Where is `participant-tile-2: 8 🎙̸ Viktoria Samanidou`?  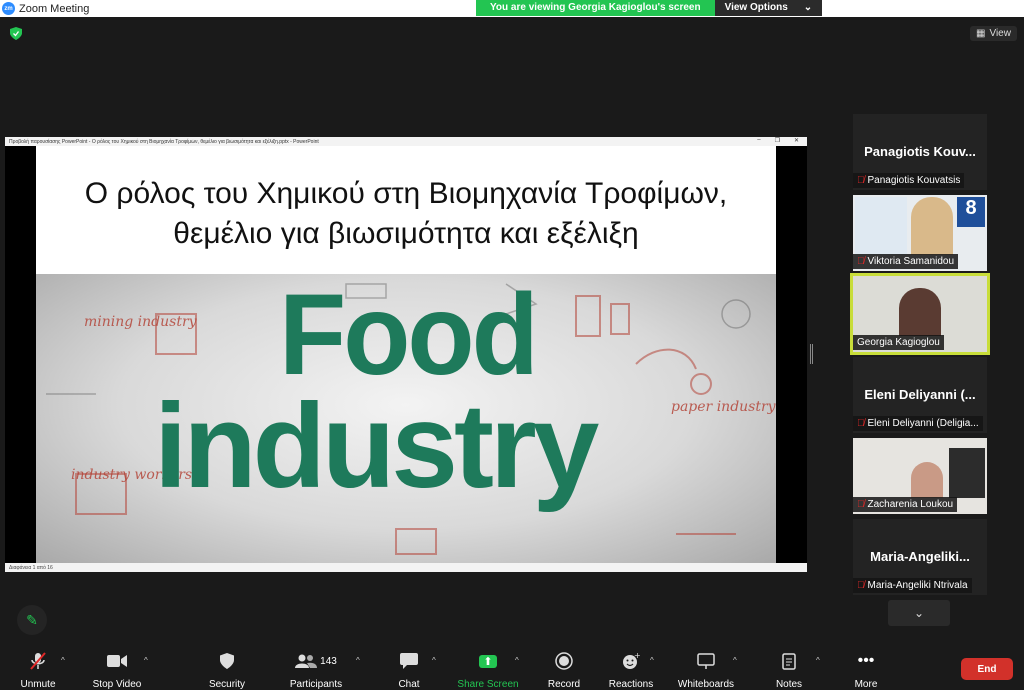 participant-tile-2: 8 🎙̸ Viktoria Samanidou is located at coordinates (920, 233).